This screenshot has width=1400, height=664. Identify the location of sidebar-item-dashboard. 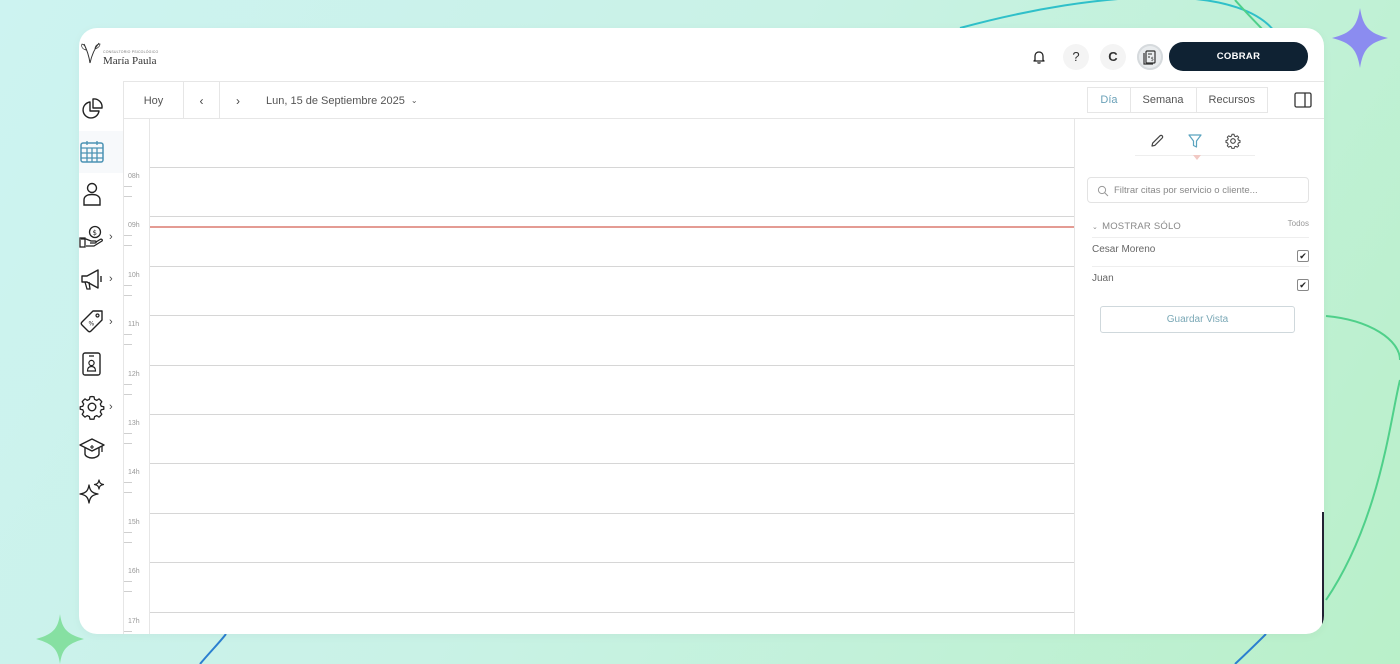
(101, 109).